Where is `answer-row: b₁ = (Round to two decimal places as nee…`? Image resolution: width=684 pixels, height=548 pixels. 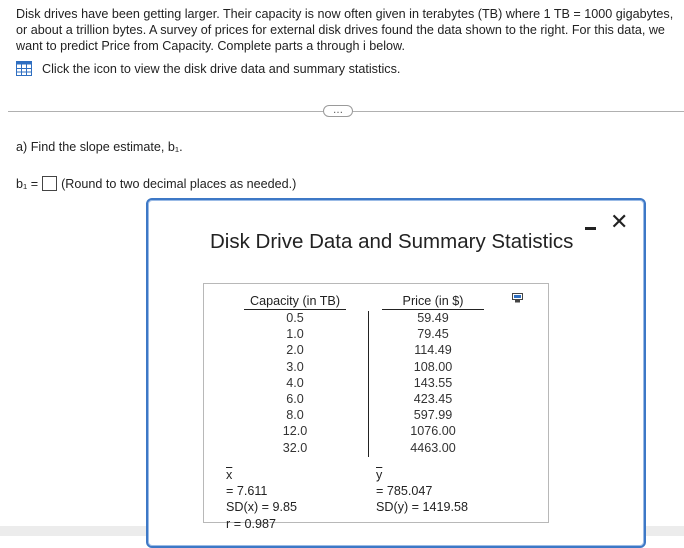
answer-row: b₁ = (Round to two decimal places as nee… is located at coordinates (156, 183).